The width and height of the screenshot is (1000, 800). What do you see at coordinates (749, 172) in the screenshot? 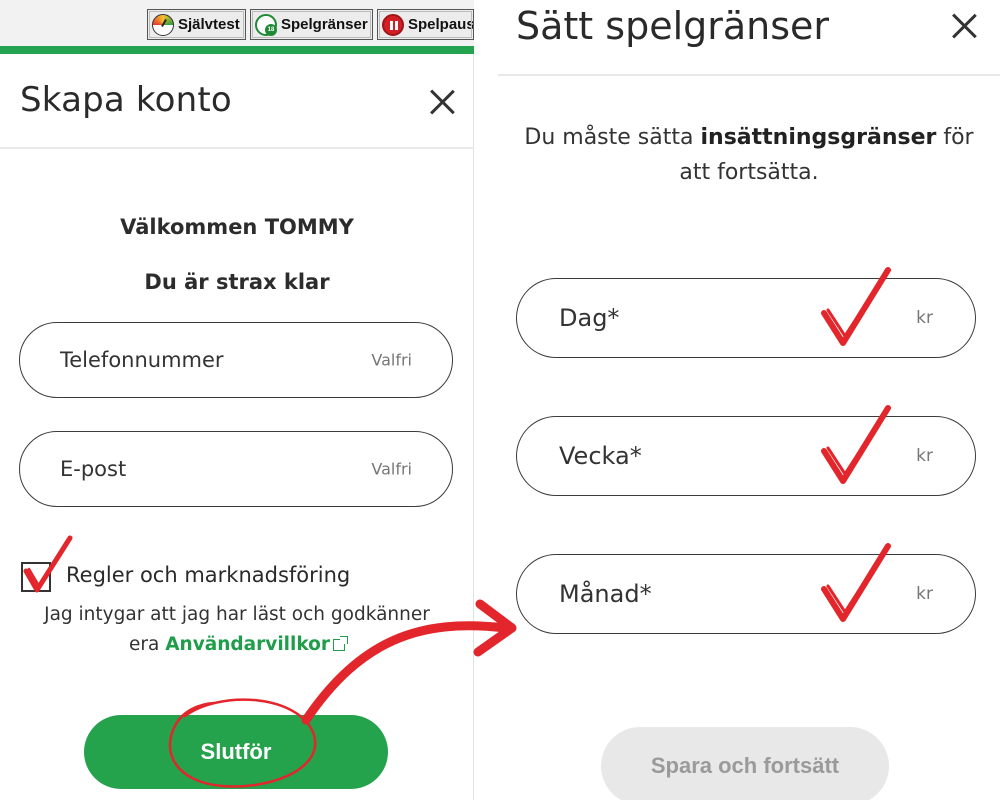
I see `limits-intro-line2: att fortsätta.` at bounding box center [749, 172].